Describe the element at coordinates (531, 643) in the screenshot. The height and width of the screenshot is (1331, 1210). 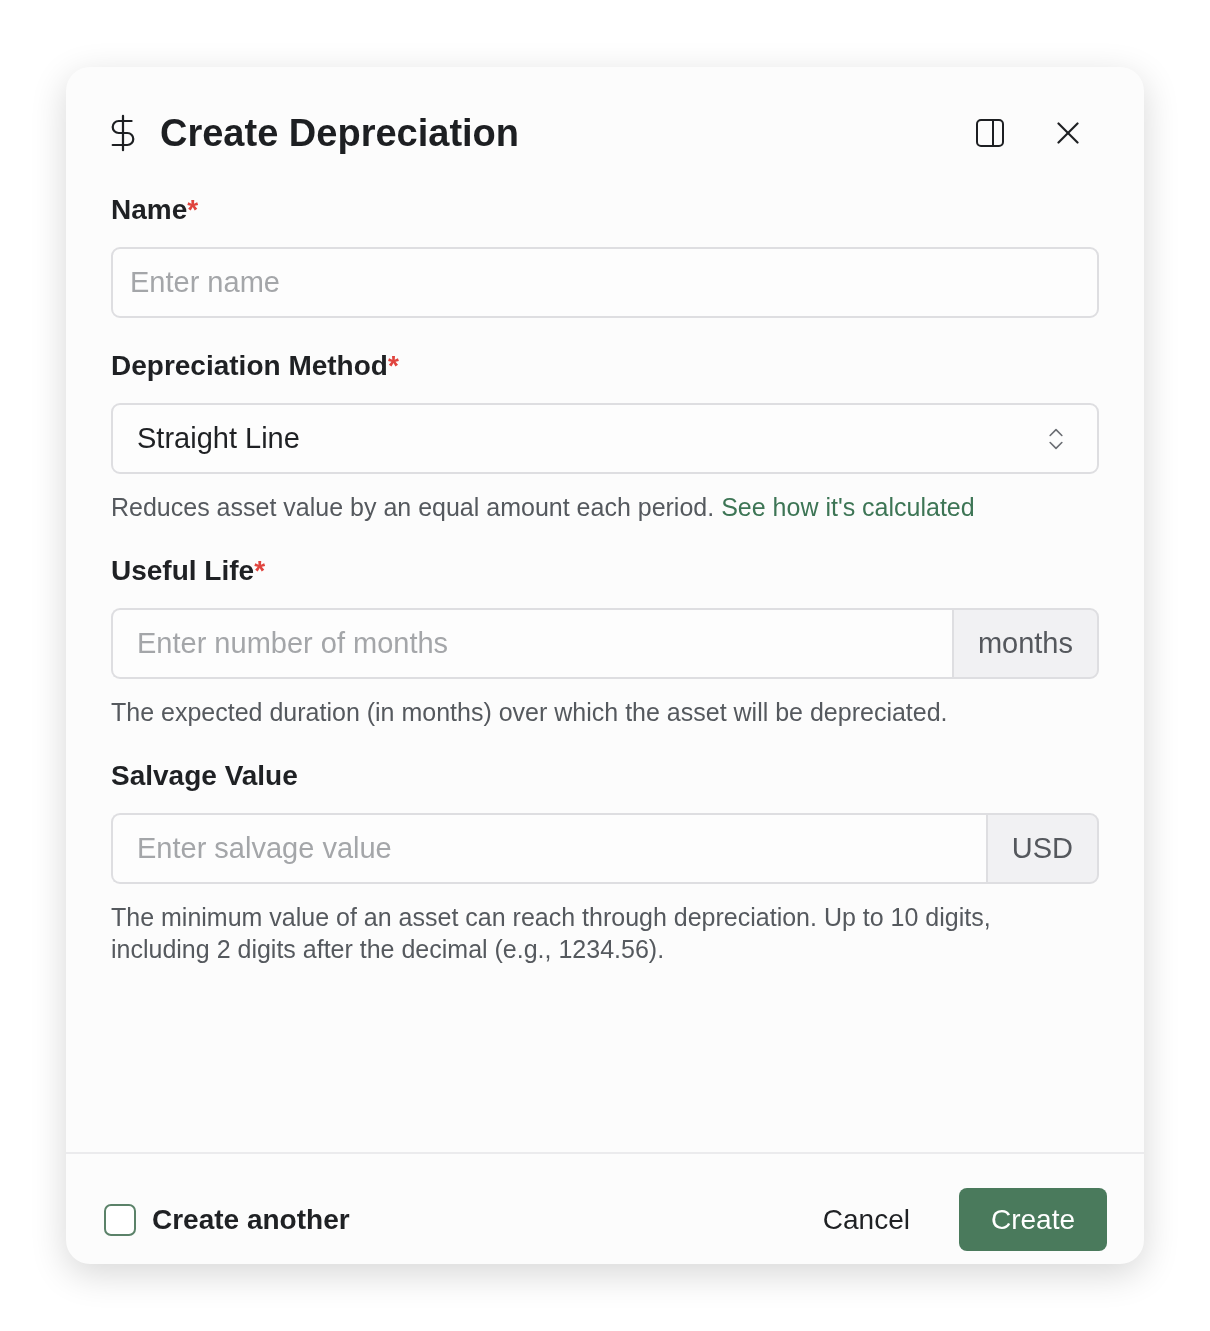
I see `text-input: Enter number of months` at that location.